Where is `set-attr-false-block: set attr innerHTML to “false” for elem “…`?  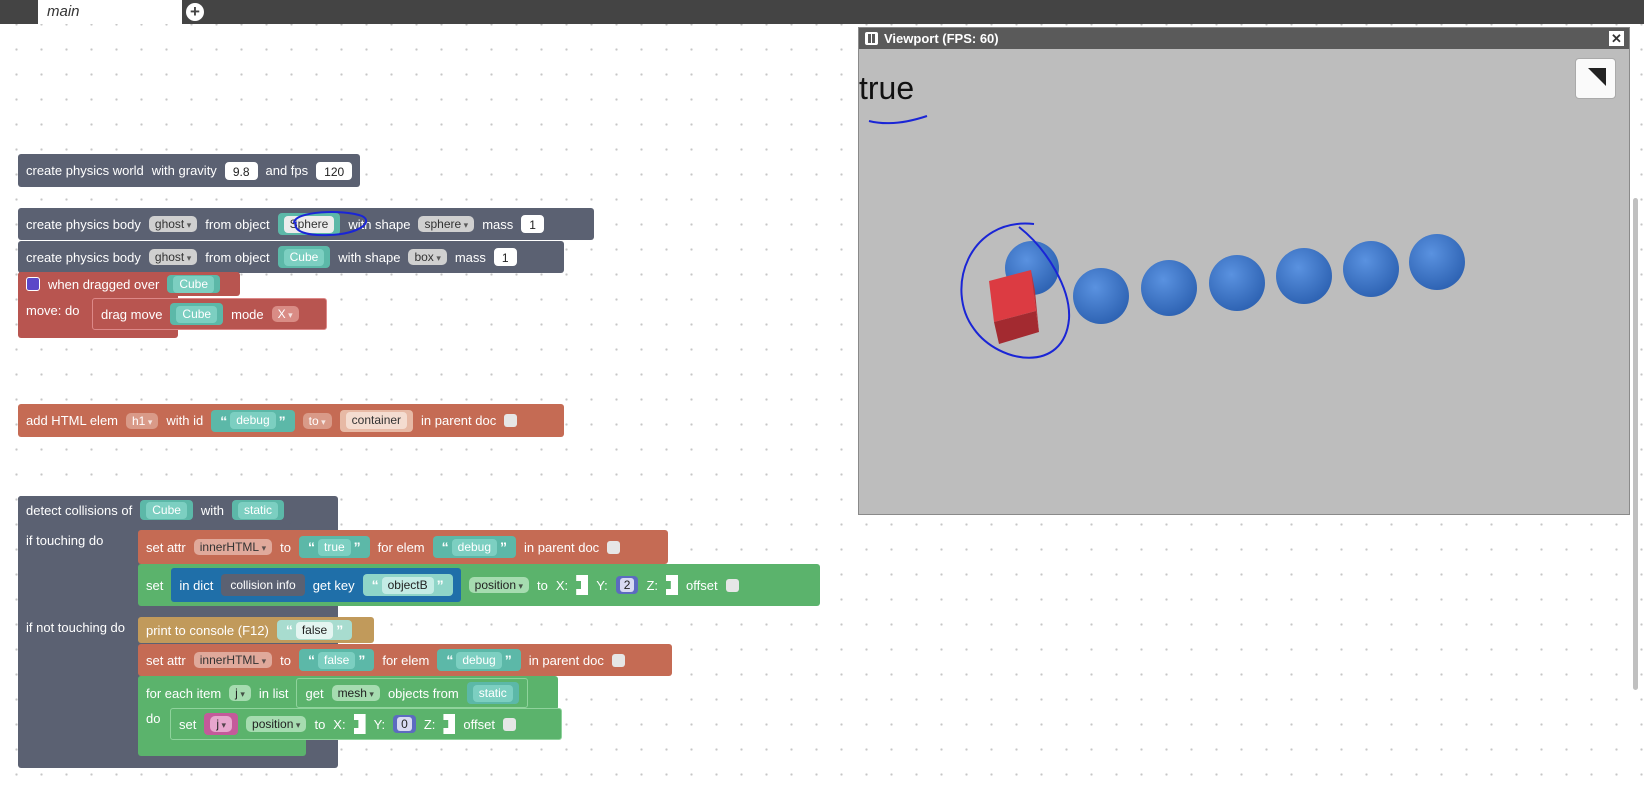
set-attr-false-block: set attr innerHTML to “false” for elem “… is located at coordinates (405, 660).